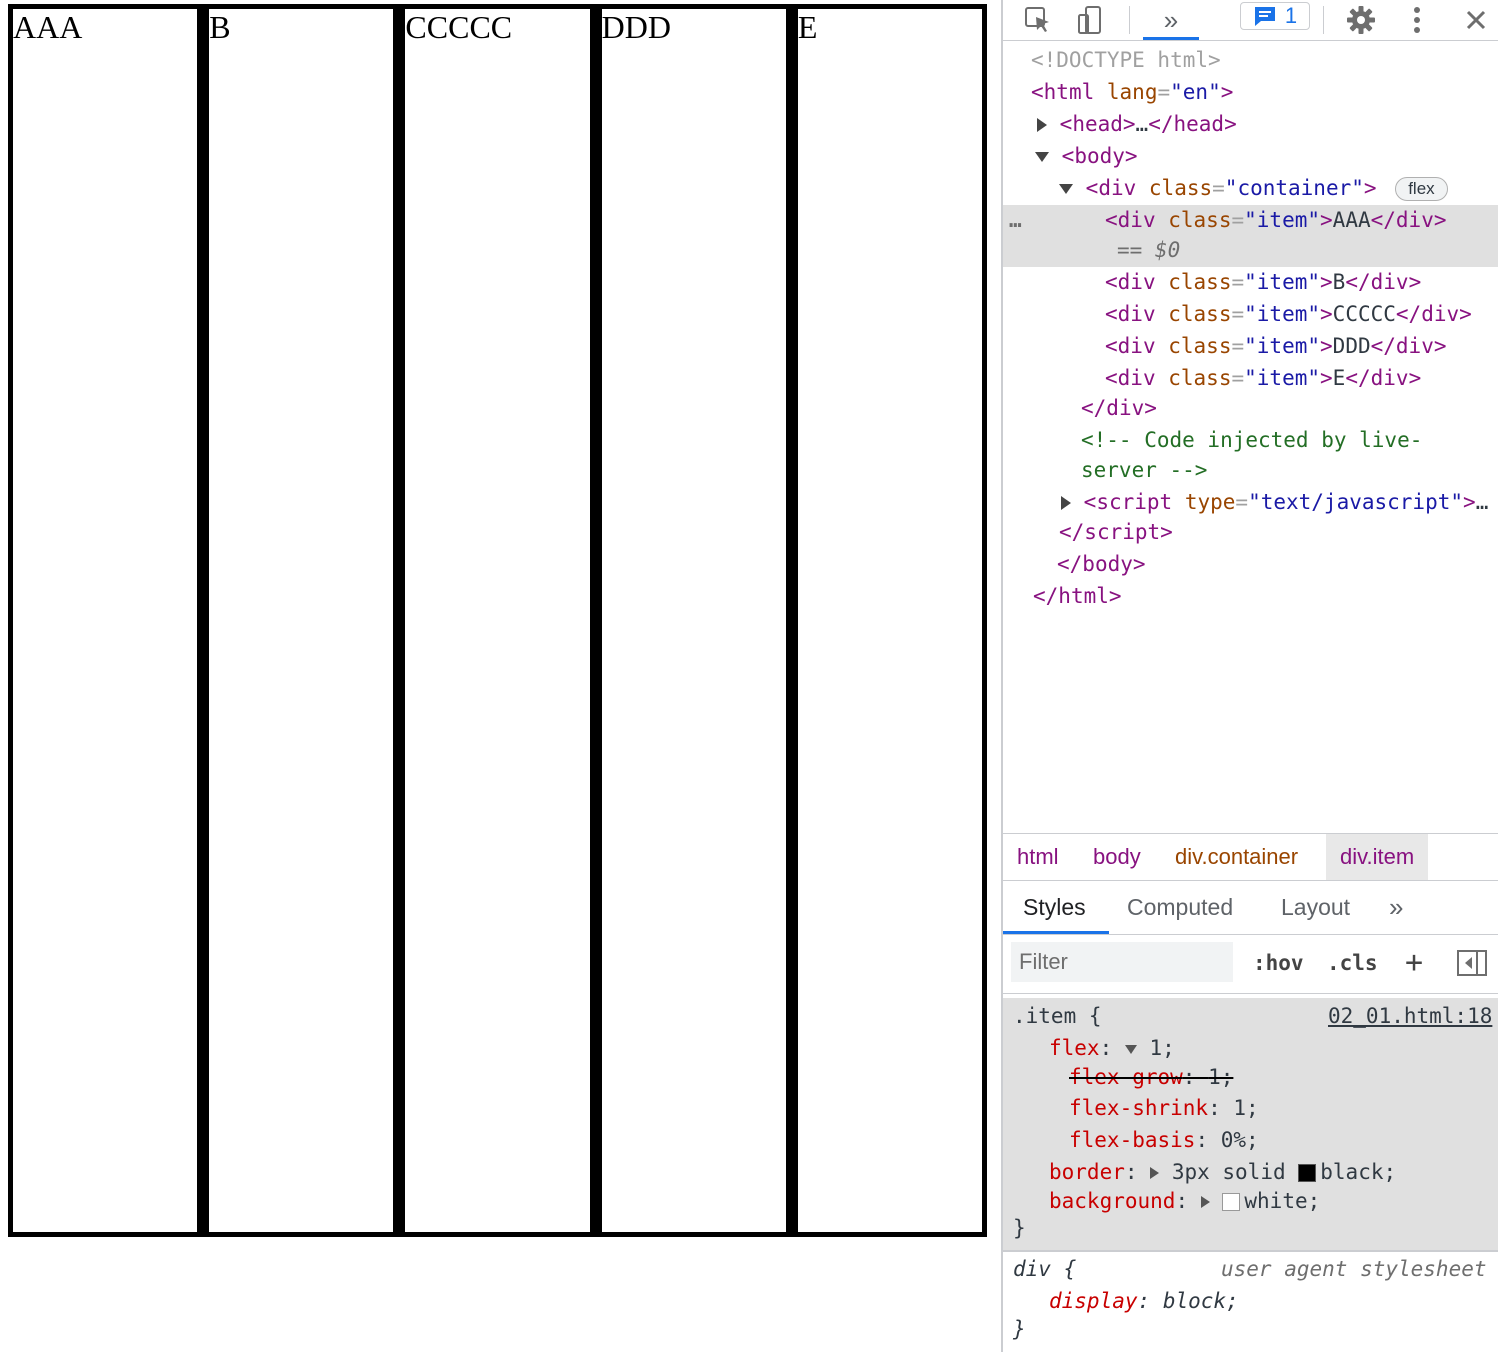 The height and width of the screenshot is (1352, 1498). I want to click on ua-rule-source: user agent stylesheet, so click(1354, 1269).